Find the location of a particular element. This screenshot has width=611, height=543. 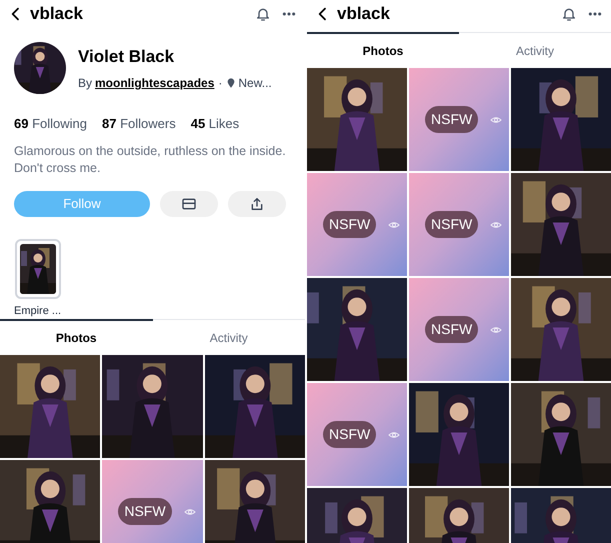

by-label: By is located at coordinates (85, 83).